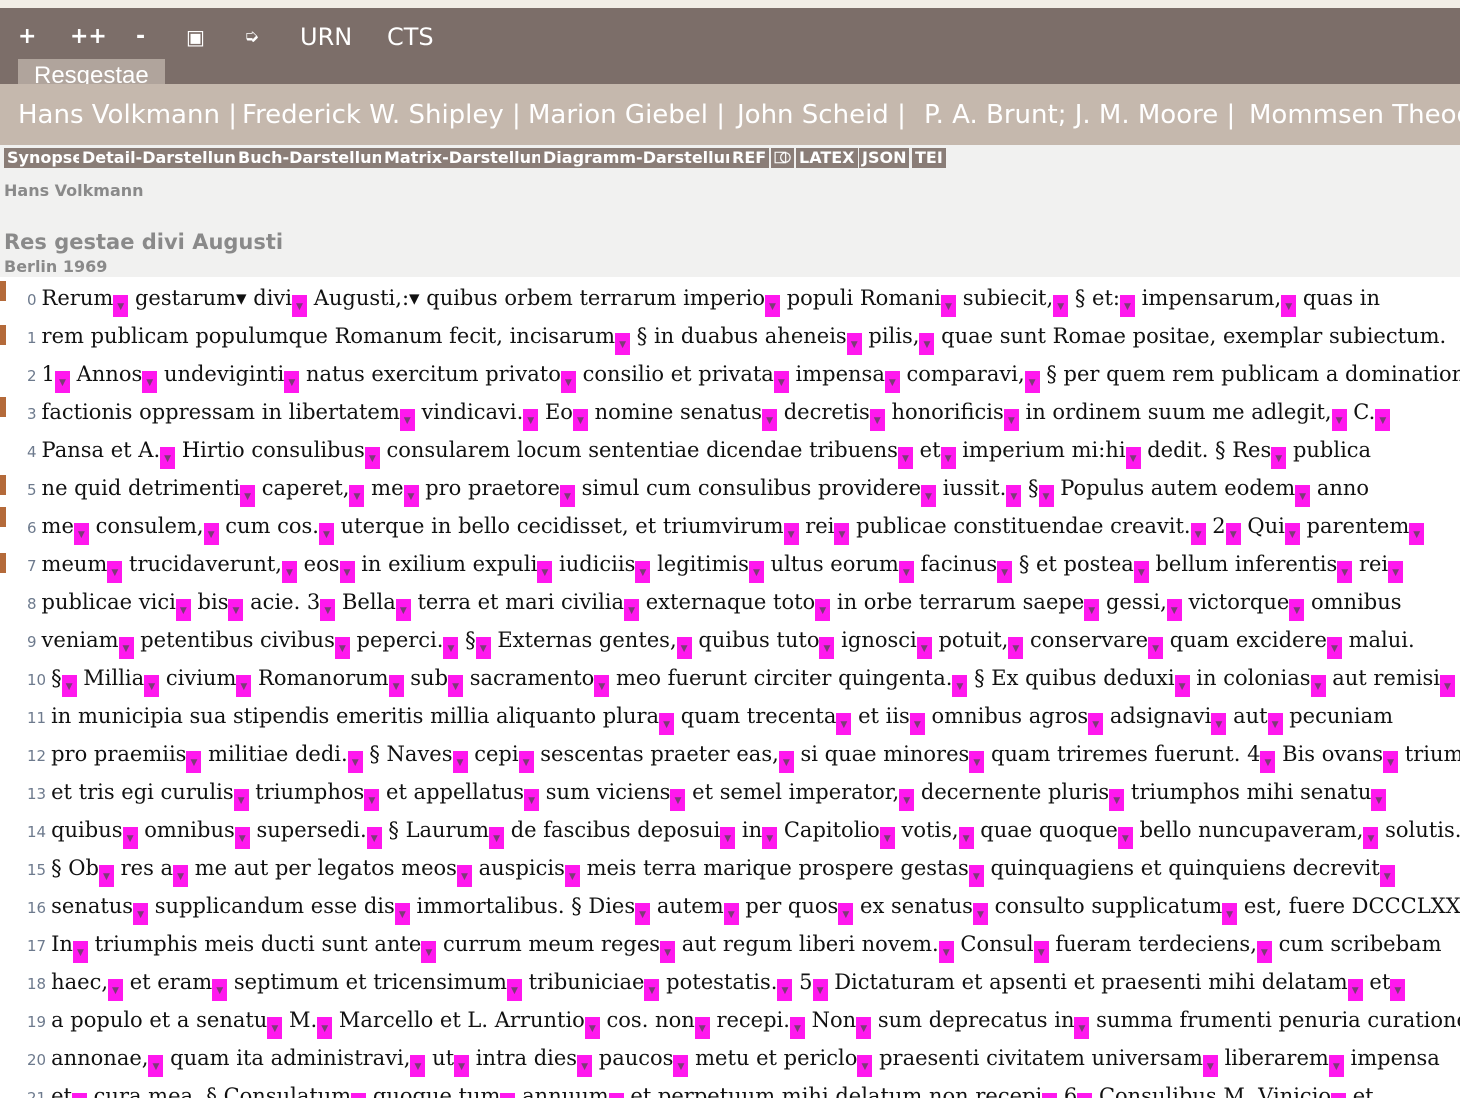  What do you see at coordinates (782, 158) in the screenshot?
I see `cite-icon: ⎄` at bounding box center [782, 158].